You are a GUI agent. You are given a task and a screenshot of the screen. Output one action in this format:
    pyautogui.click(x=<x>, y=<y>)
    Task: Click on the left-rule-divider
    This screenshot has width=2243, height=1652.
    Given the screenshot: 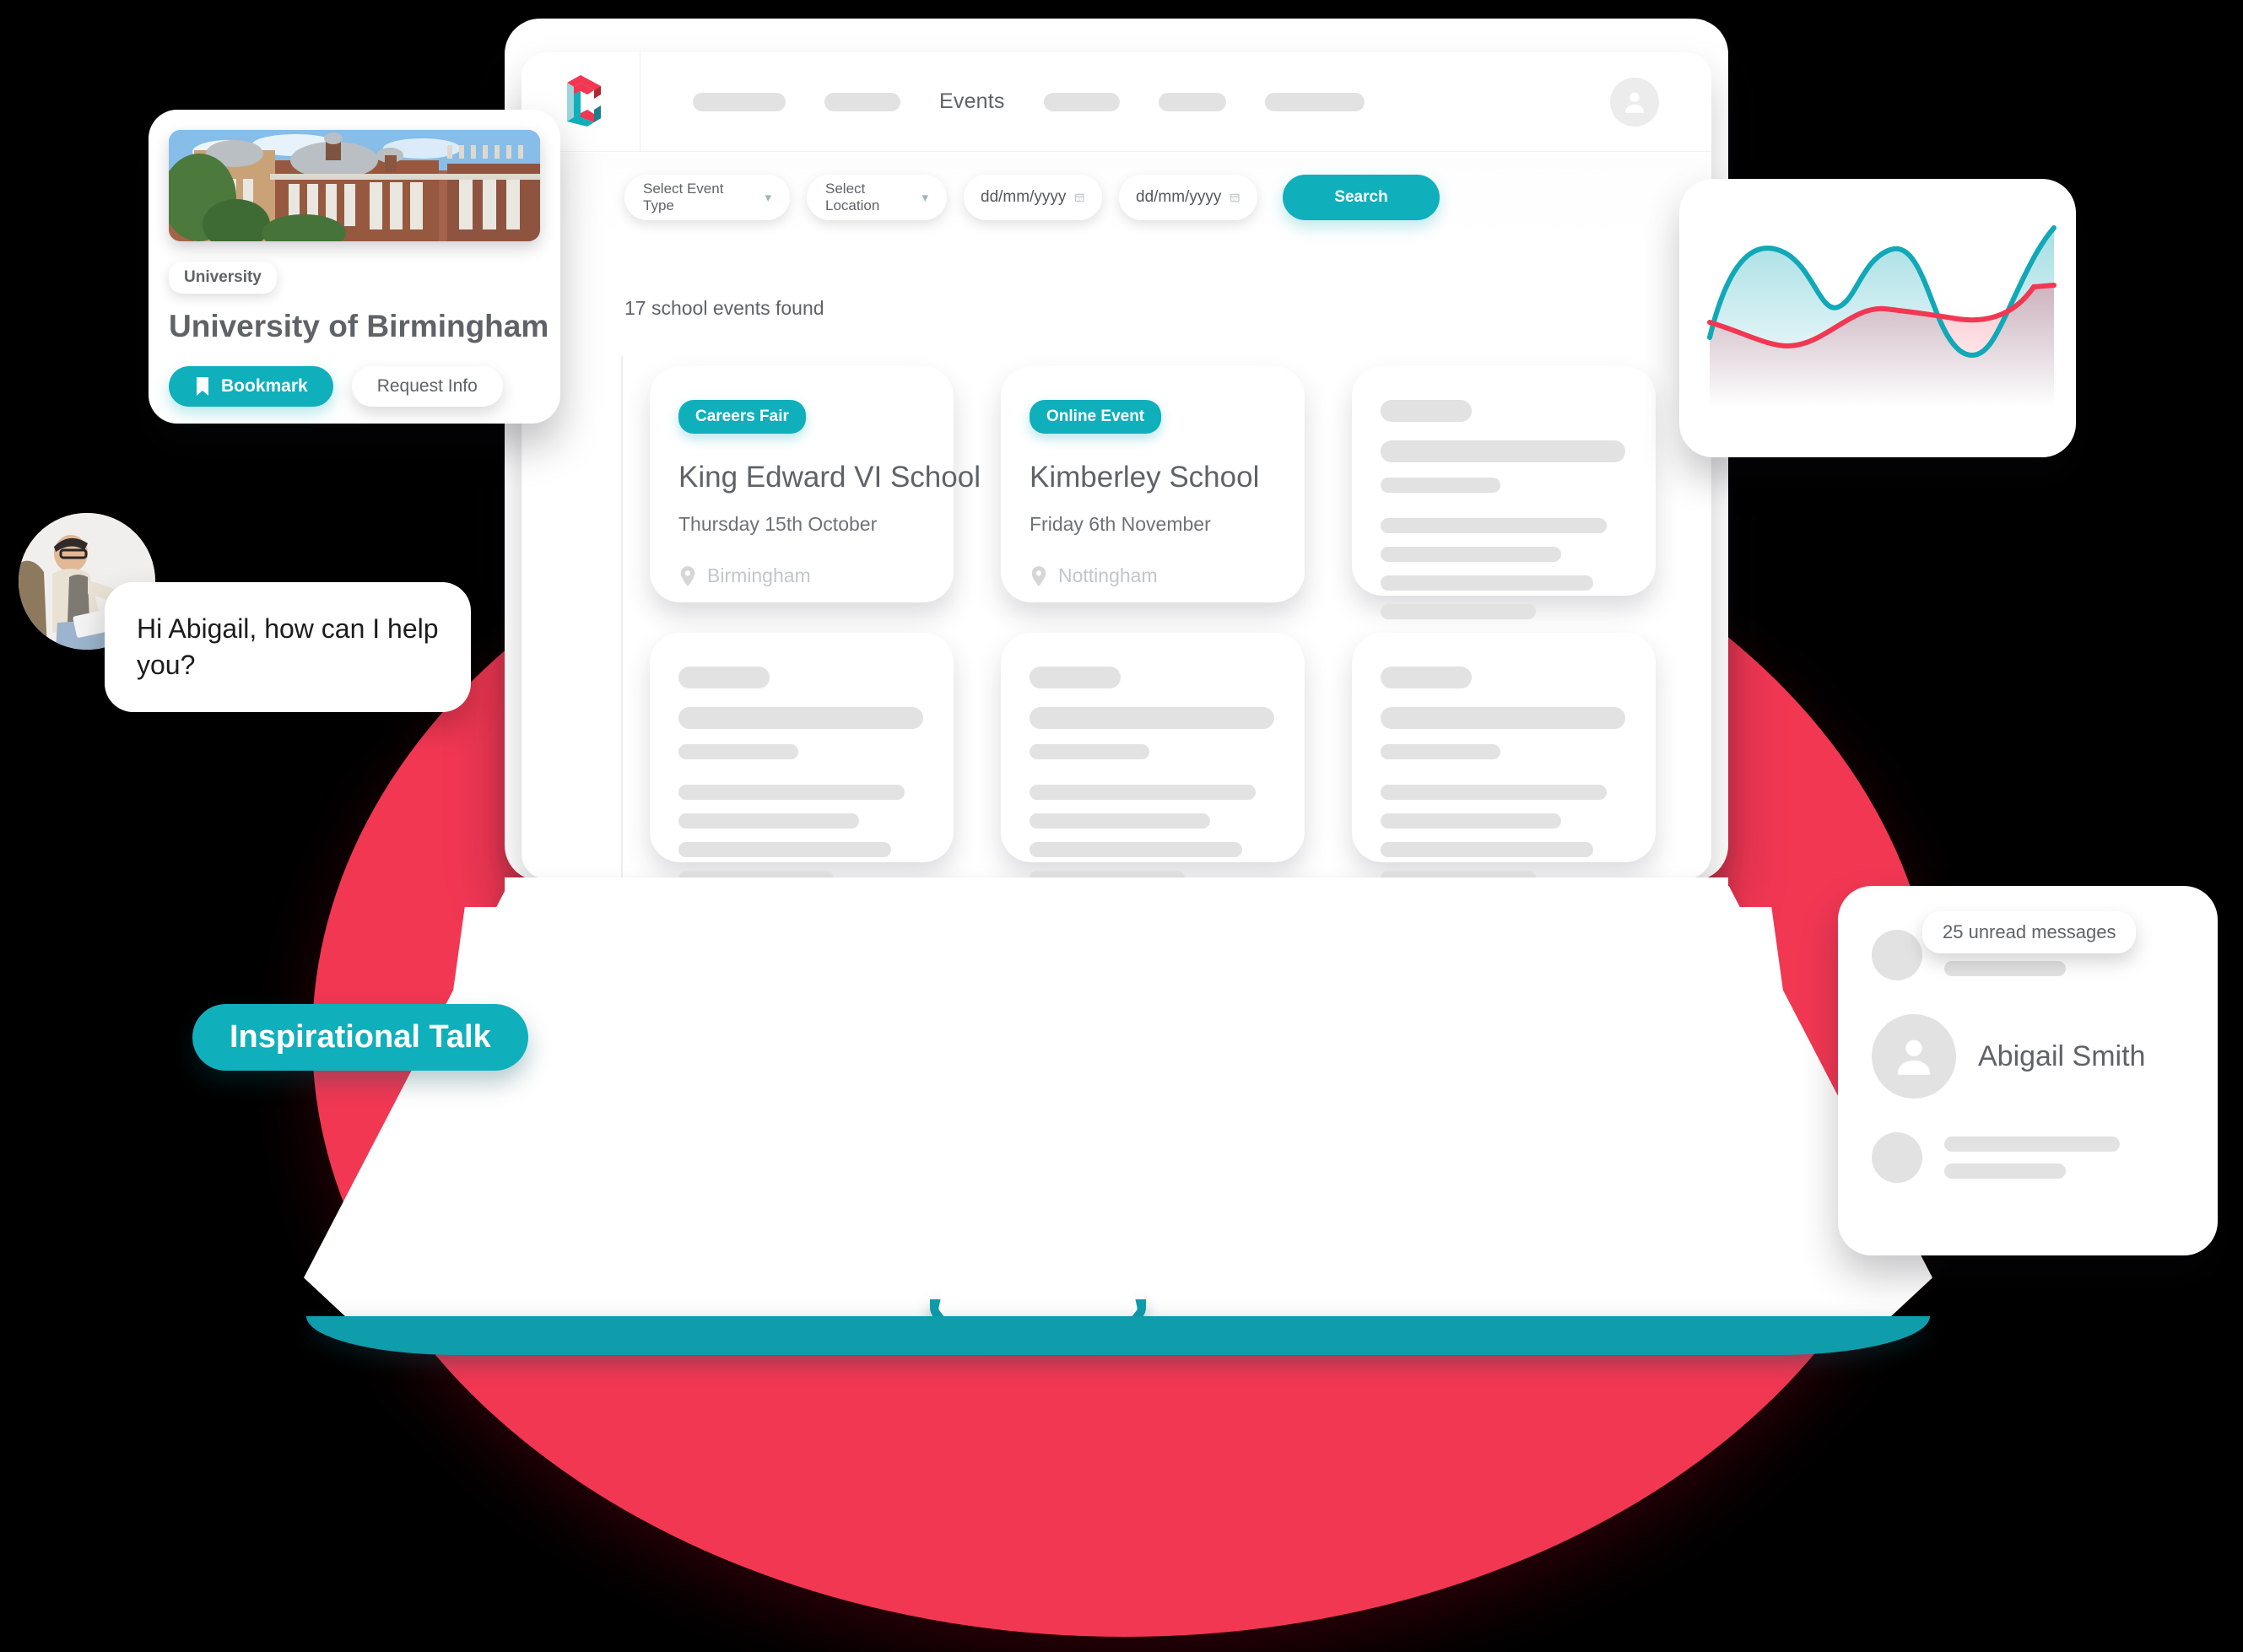 What is the action you would take?
    pyautogui.click(x=622, y=617)
    